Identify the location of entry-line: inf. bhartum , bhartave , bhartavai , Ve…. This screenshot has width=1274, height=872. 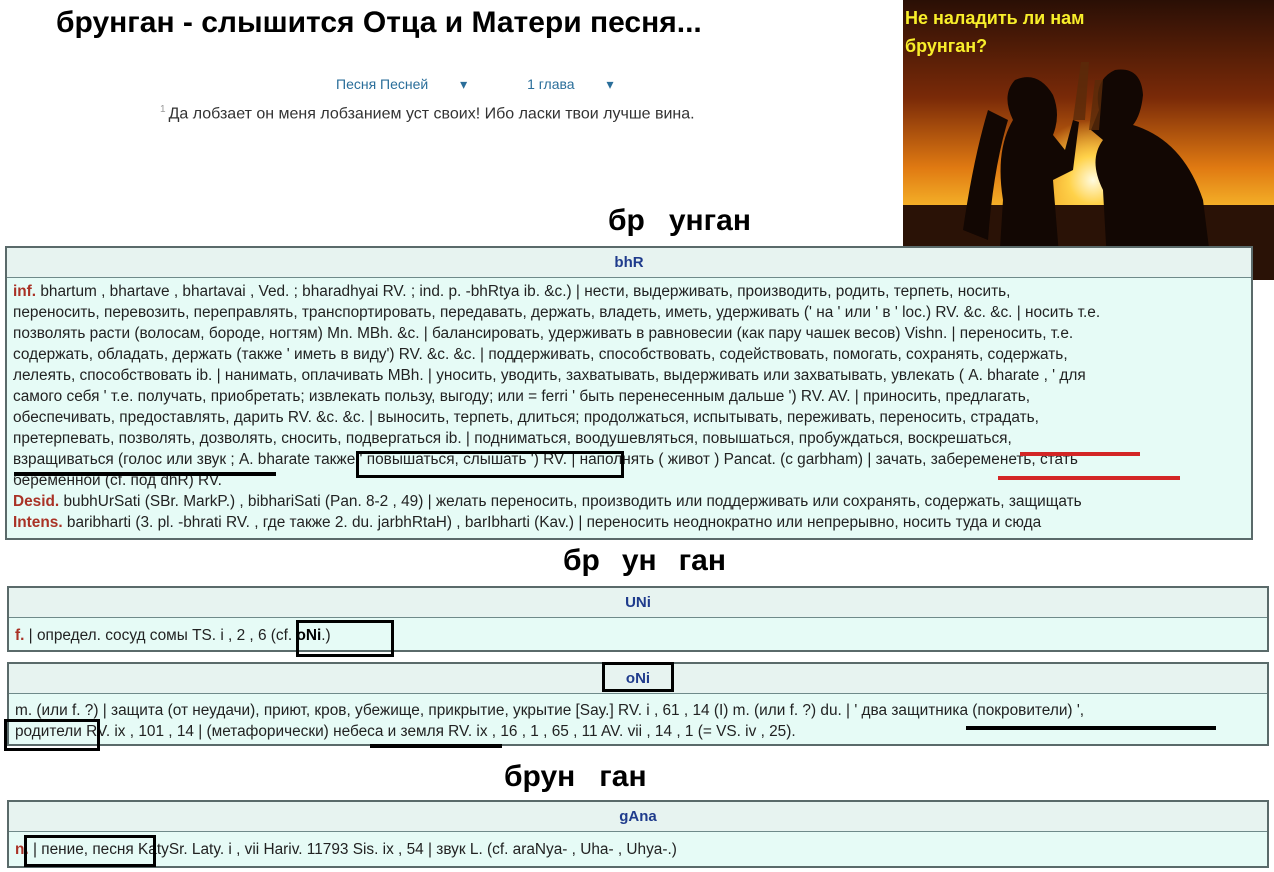
(629, 291).